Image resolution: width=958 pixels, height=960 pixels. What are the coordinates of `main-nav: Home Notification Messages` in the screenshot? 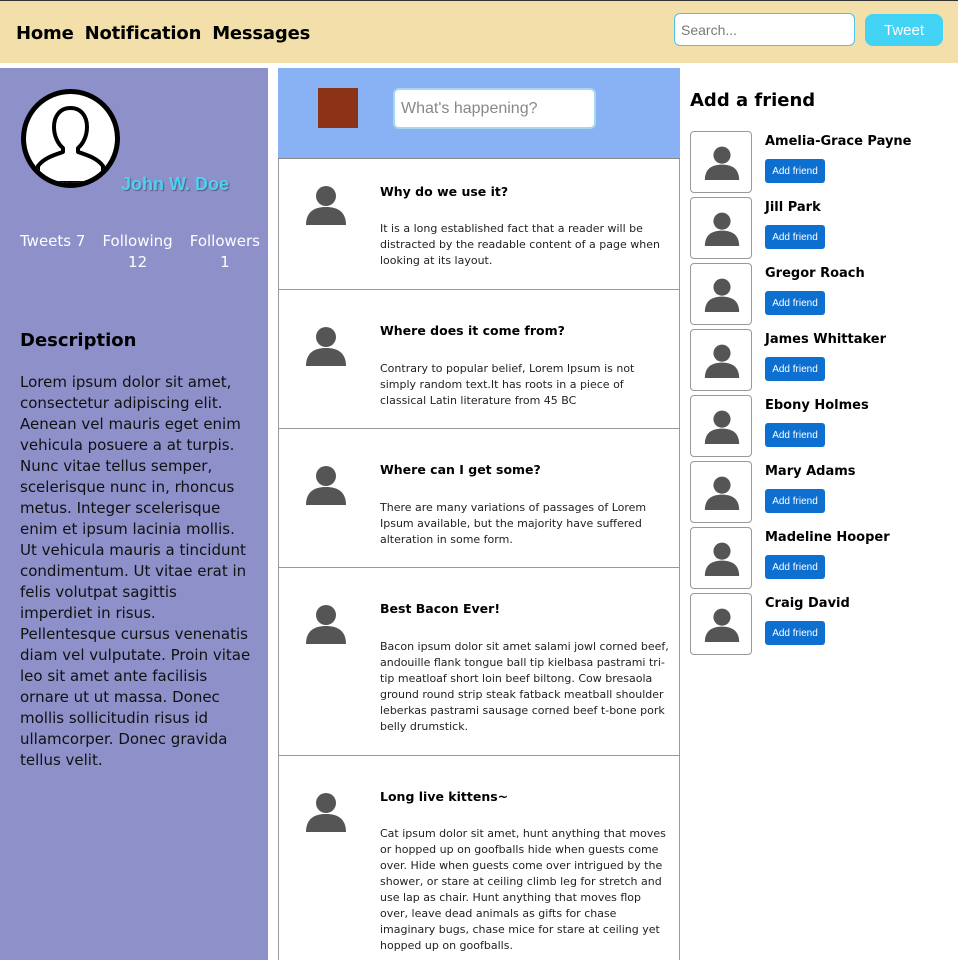 It's located at (163, 33).